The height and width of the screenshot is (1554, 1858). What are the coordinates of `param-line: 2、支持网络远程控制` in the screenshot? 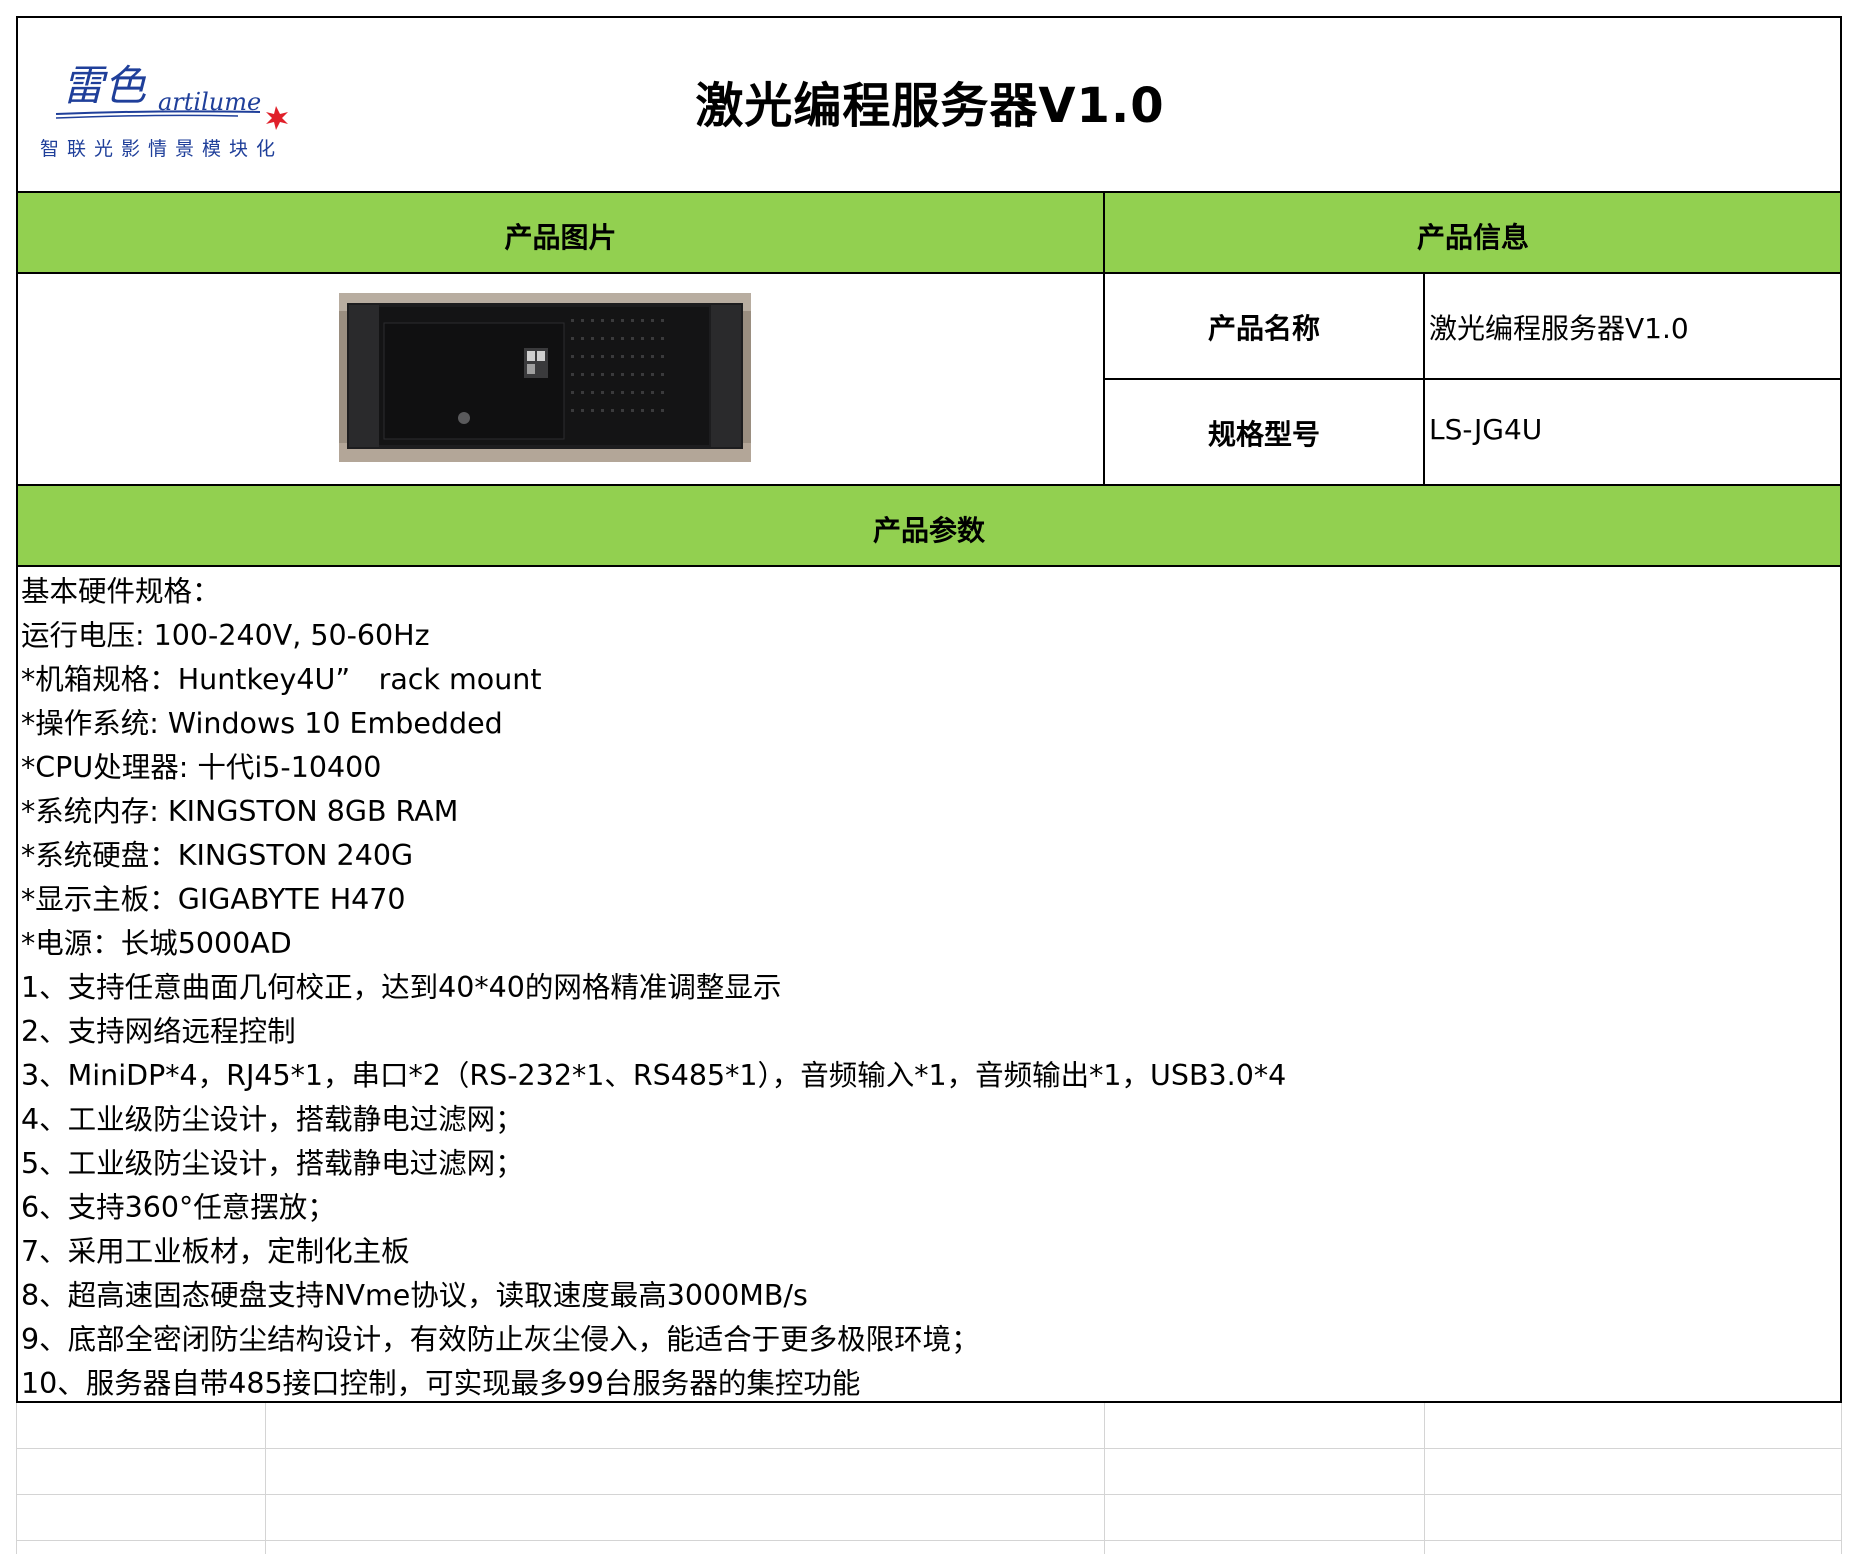 It's located at (158, 1031).